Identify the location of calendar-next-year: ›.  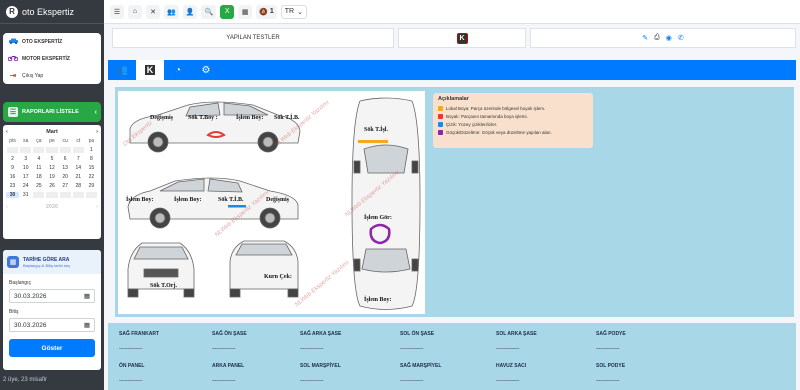
(97, 207).